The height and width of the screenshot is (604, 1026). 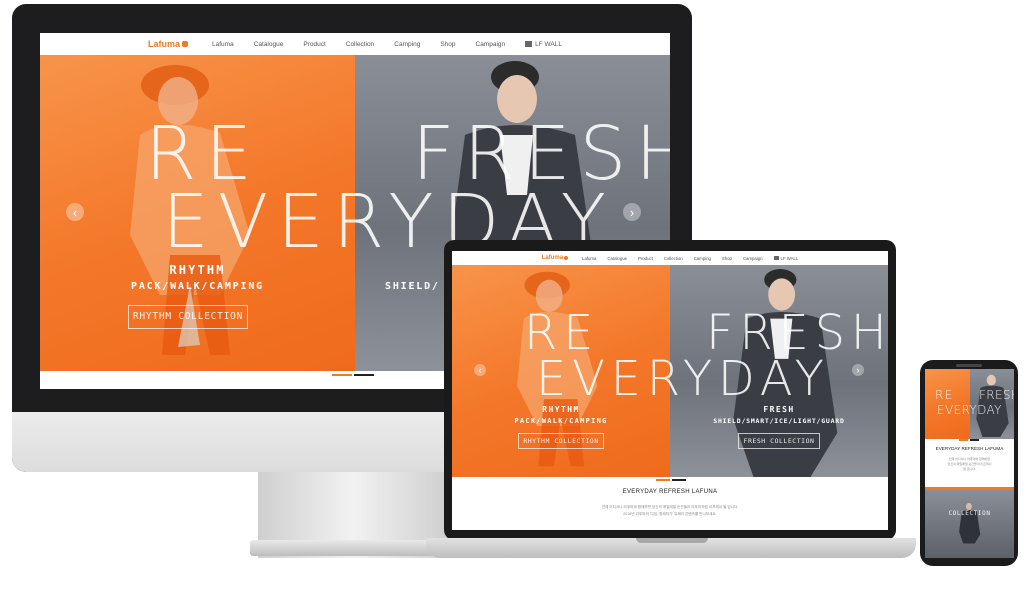 What do you see at coordinates (314, 44) in the screenshot?
I see `nav-item-product: Product` at bounding box center [314, 44].